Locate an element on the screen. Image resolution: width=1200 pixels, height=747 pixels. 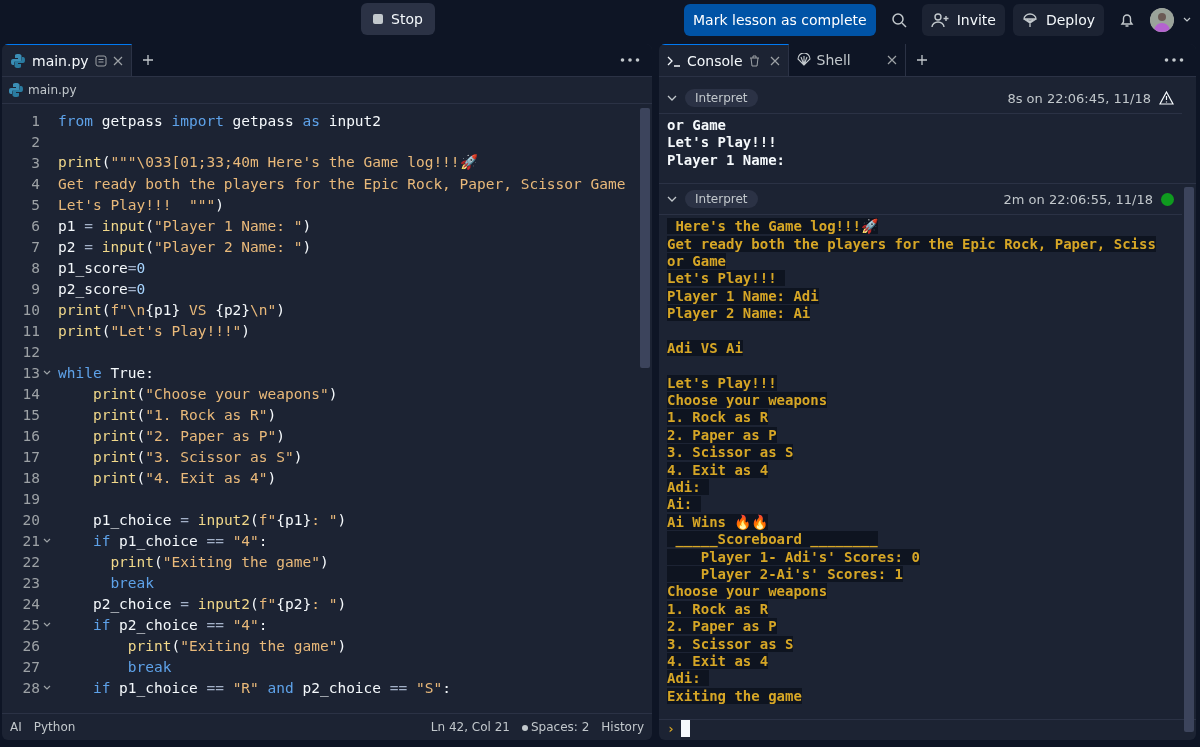
bell-icon is located at coordinates (1127, 20).